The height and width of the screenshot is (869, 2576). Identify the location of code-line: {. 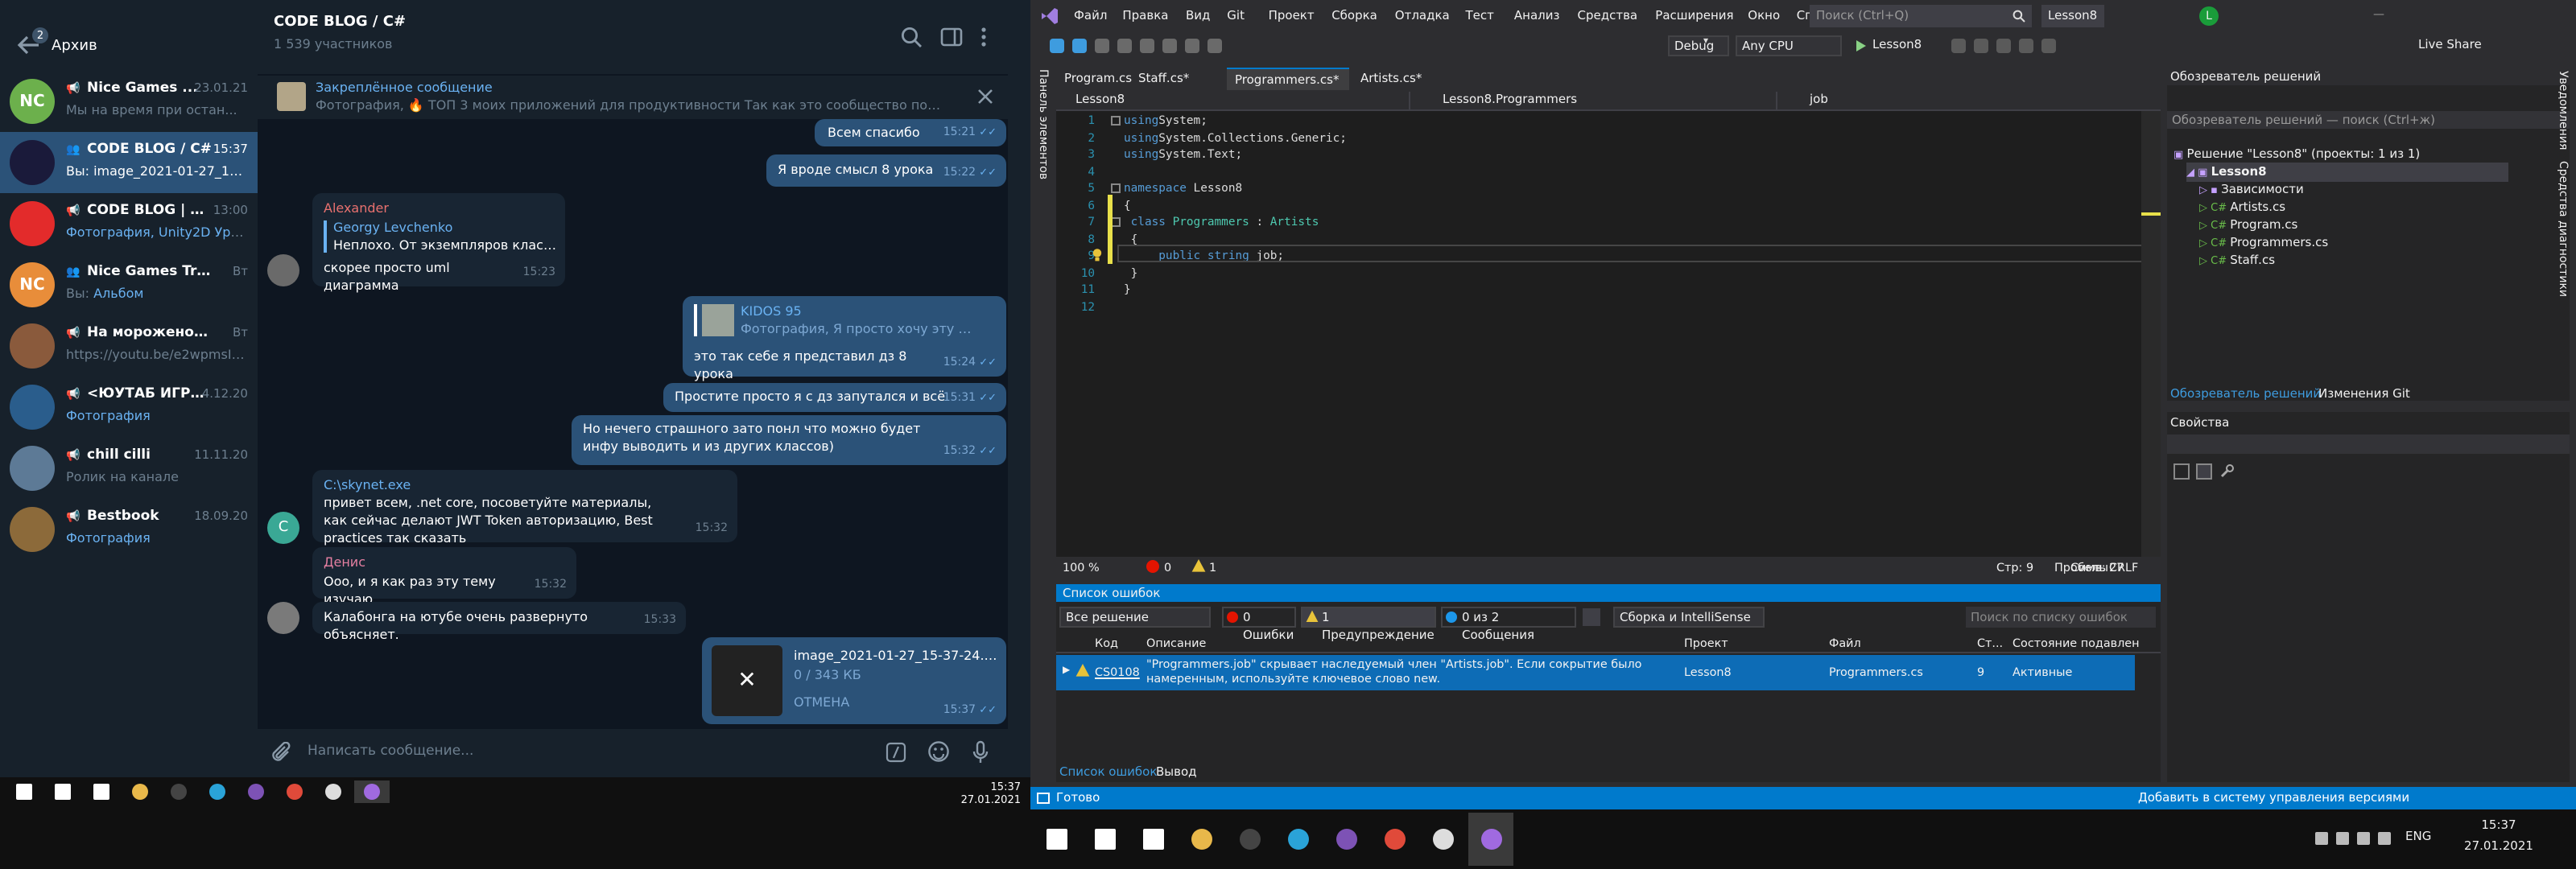
(1127, 205).